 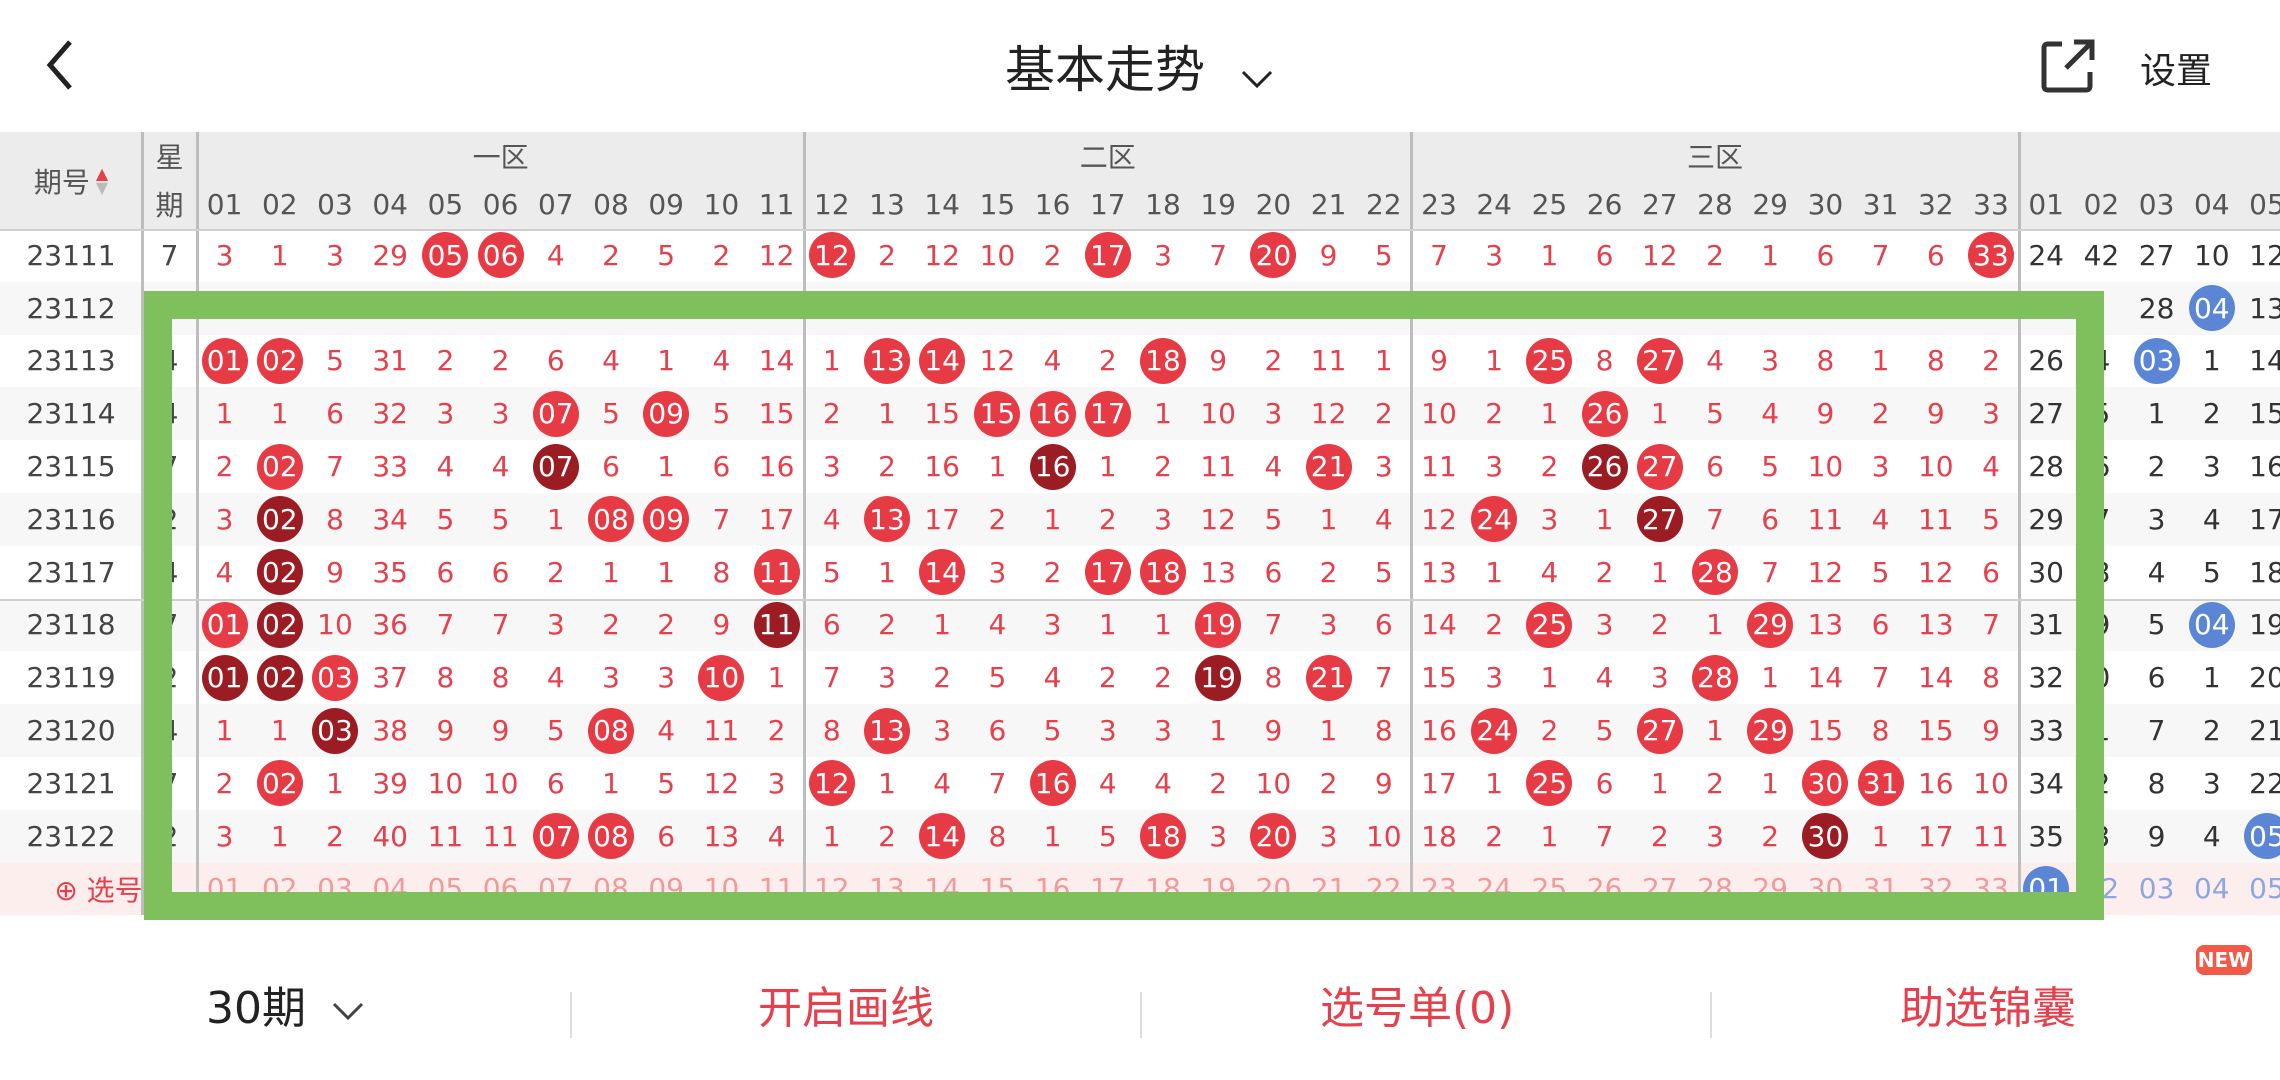 What do you see at coordinates (1549, 889) in the screenshot?
I see `select-red-number: 25` at bounding box center [1549, 889].